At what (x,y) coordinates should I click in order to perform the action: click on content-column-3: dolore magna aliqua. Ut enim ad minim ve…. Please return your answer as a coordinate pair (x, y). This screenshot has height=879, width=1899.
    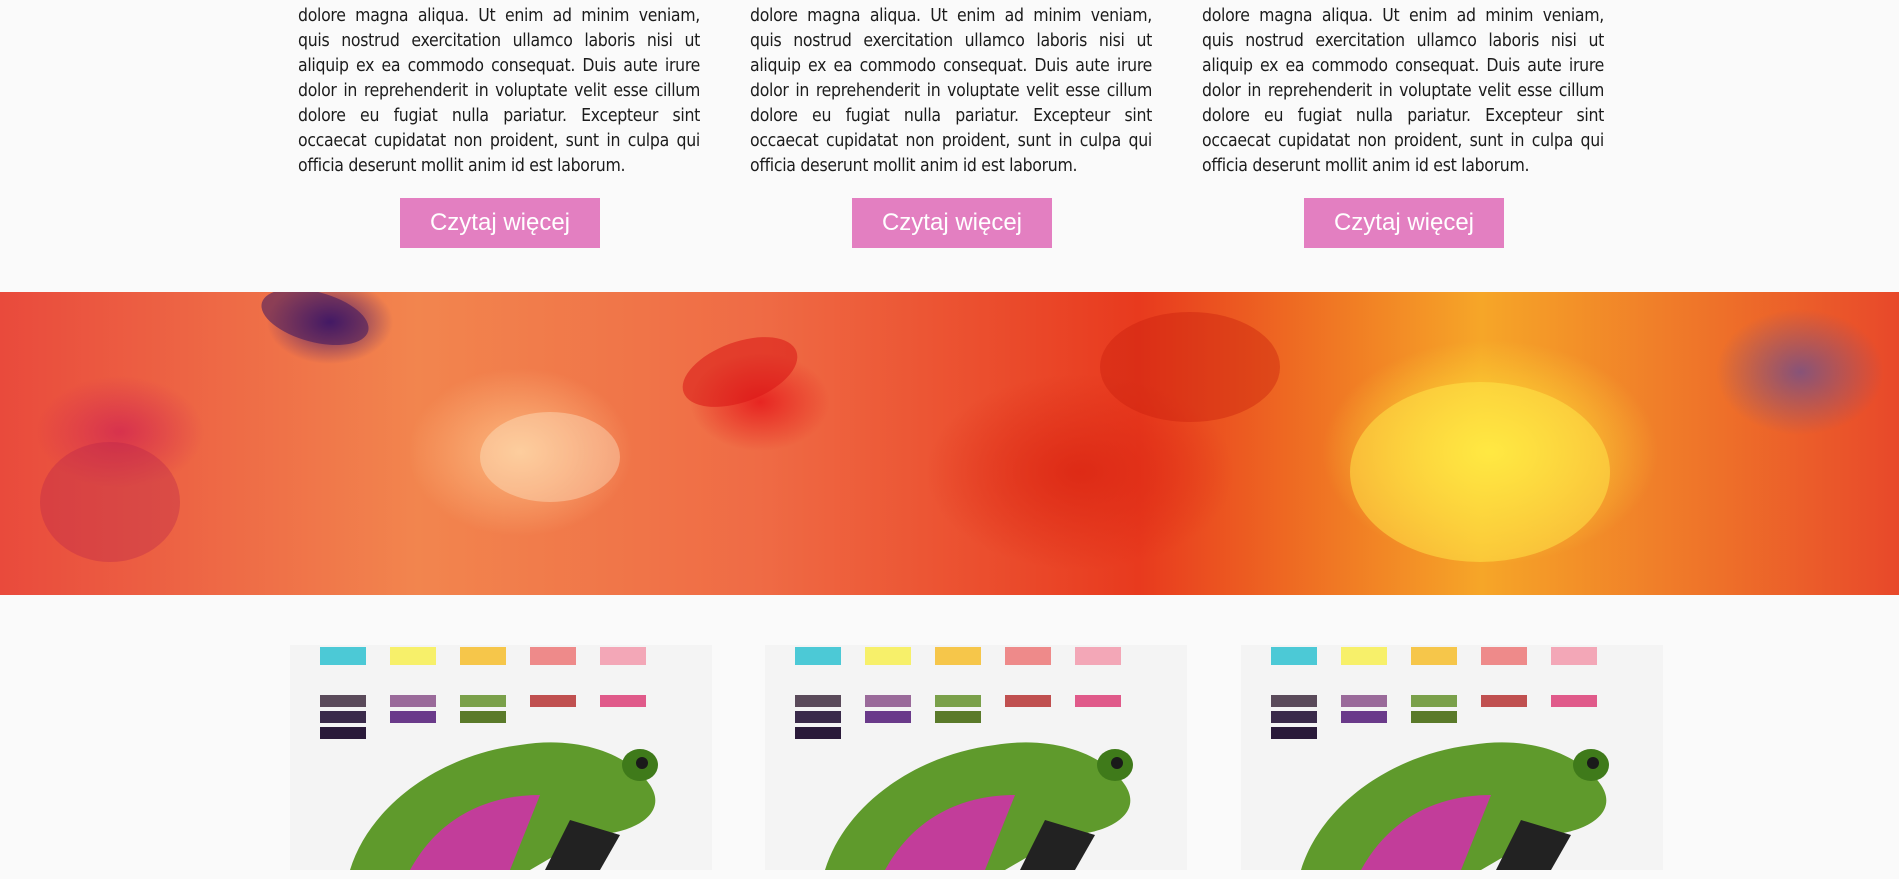
    Looking at the image, I should click on (1403, 90).